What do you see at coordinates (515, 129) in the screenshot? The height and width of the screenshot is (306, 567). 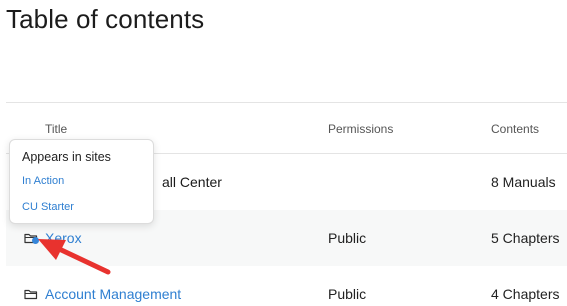 I see `column-header-contents: Contents` at bounding box center [515, 129].